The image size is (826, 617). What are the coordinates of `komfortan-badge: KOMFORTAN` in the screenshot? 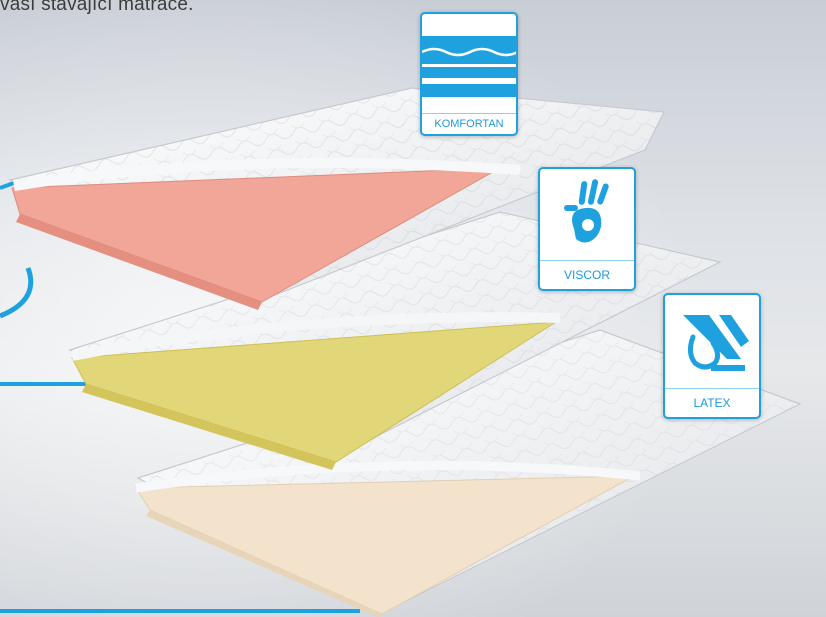 It's located at (469, 74).